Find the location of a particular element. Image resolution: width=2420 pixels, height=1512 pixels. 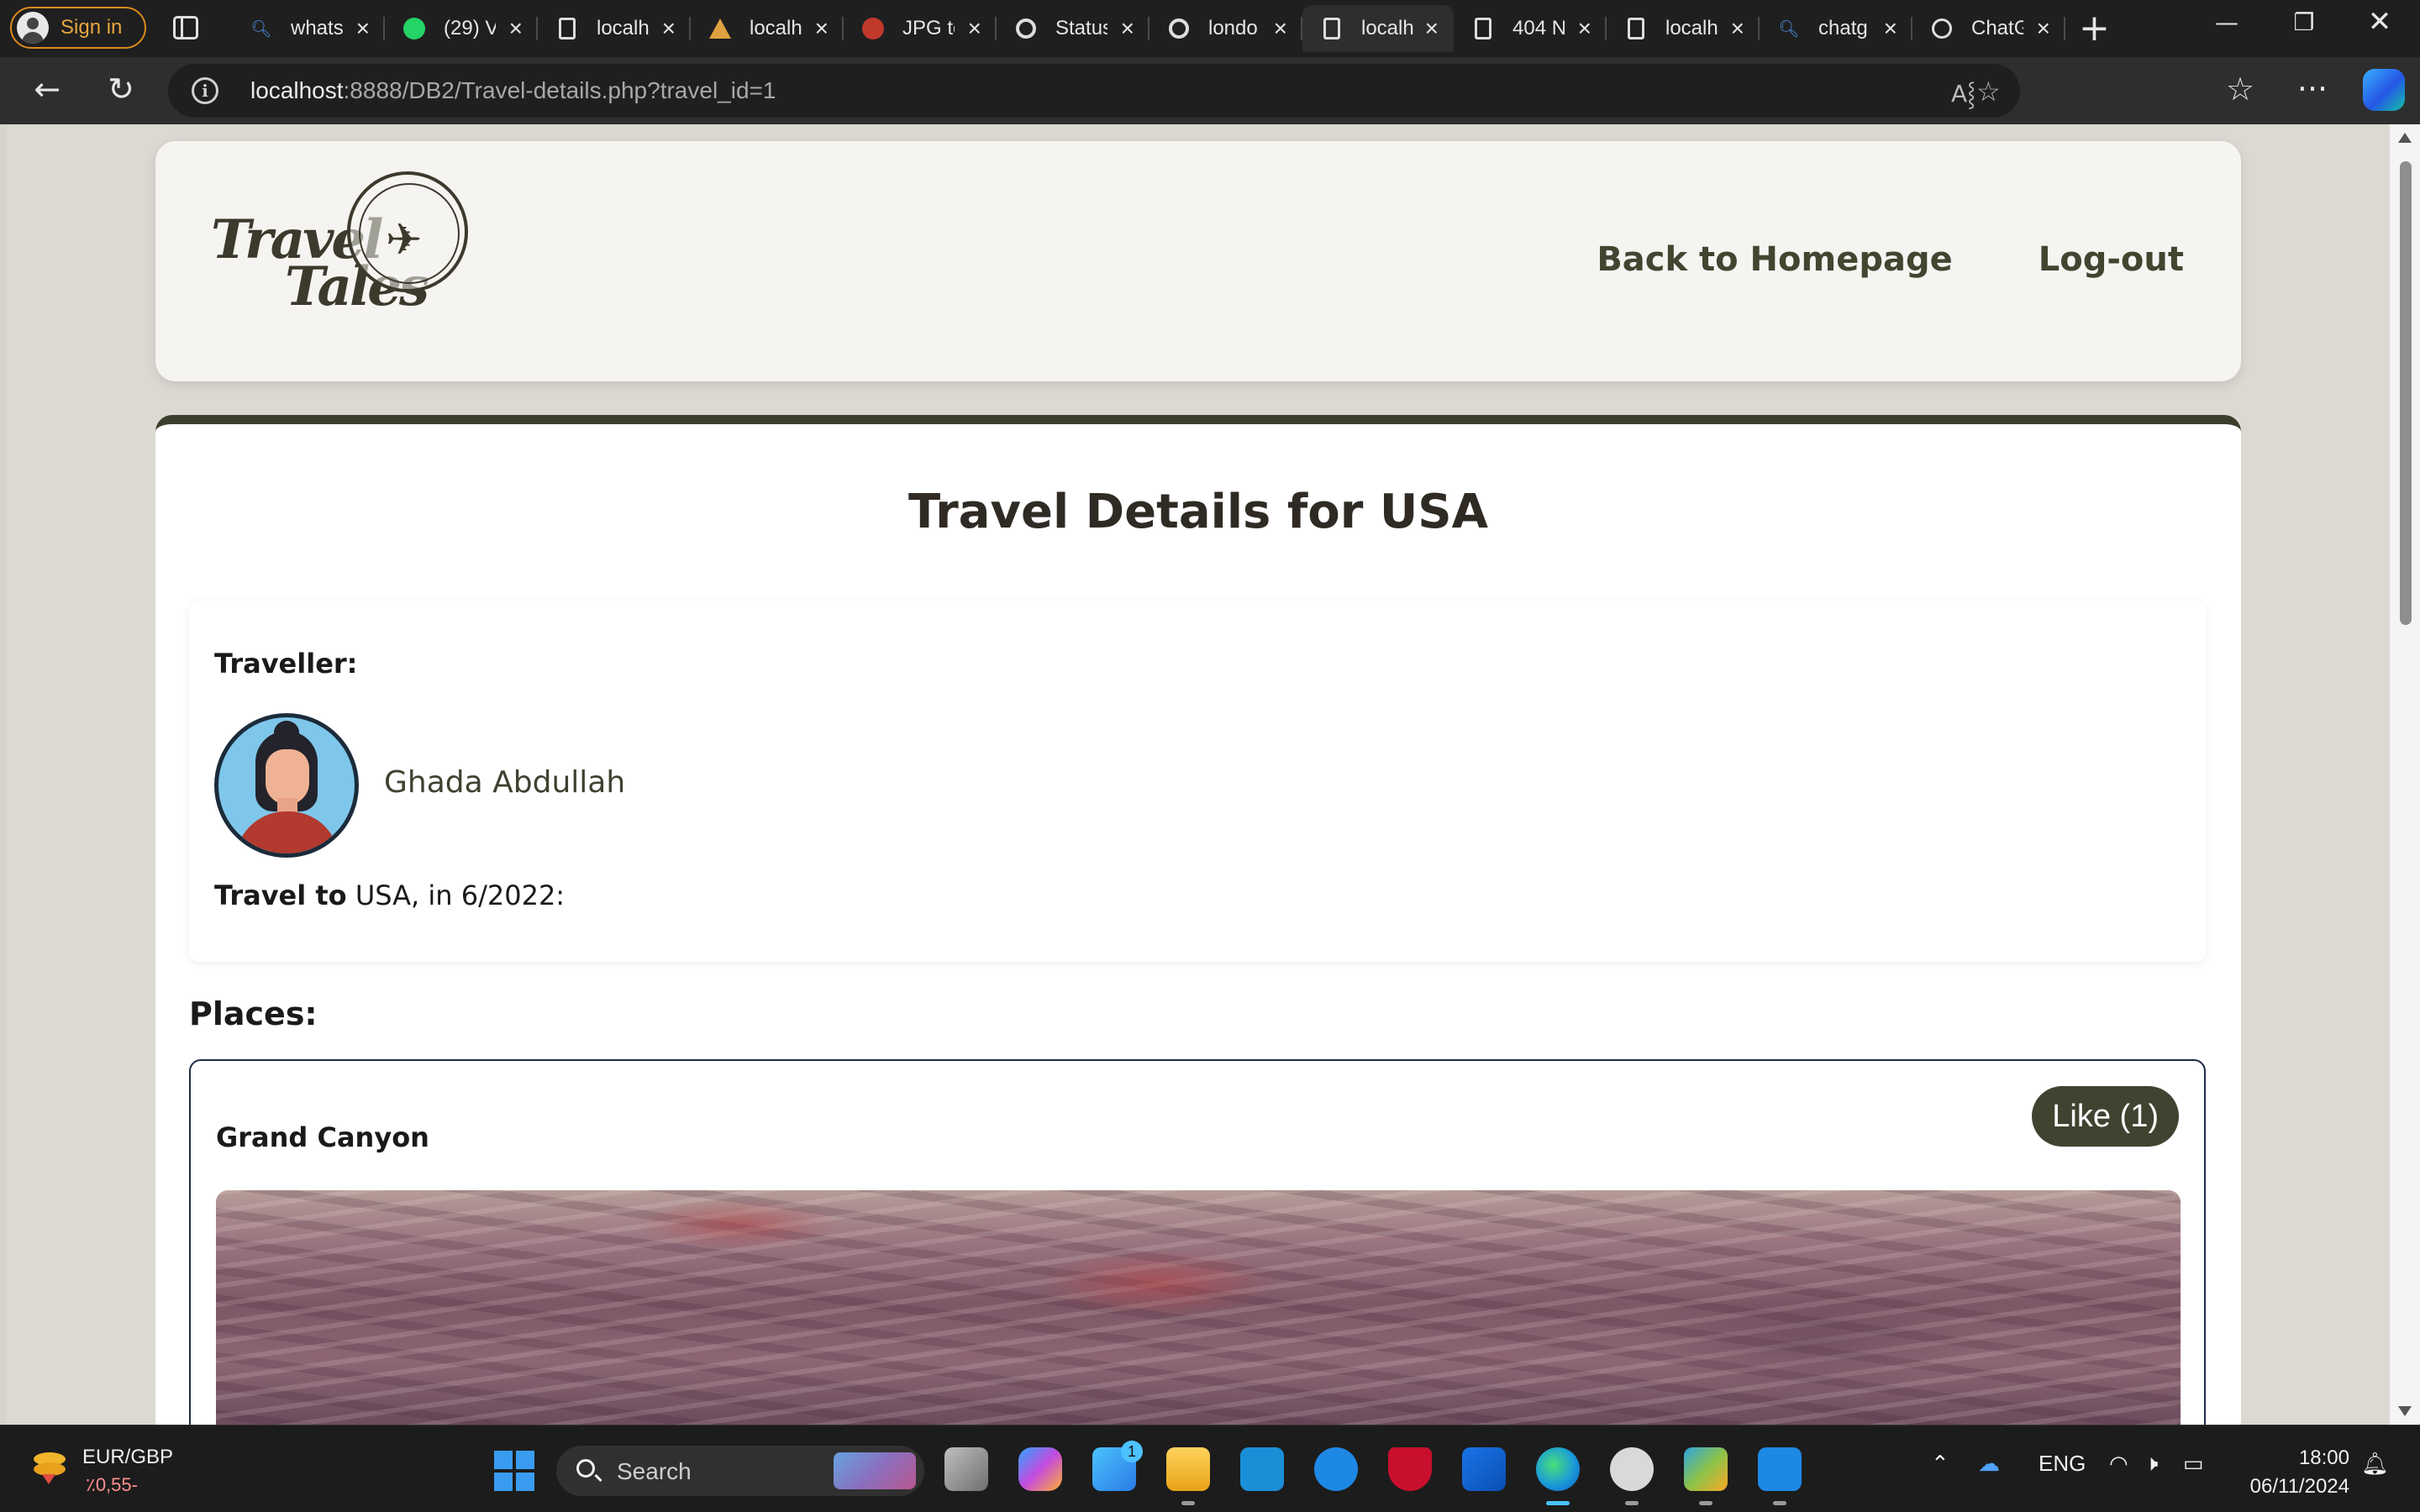

search-icon is located at coordinates (585, 1468).